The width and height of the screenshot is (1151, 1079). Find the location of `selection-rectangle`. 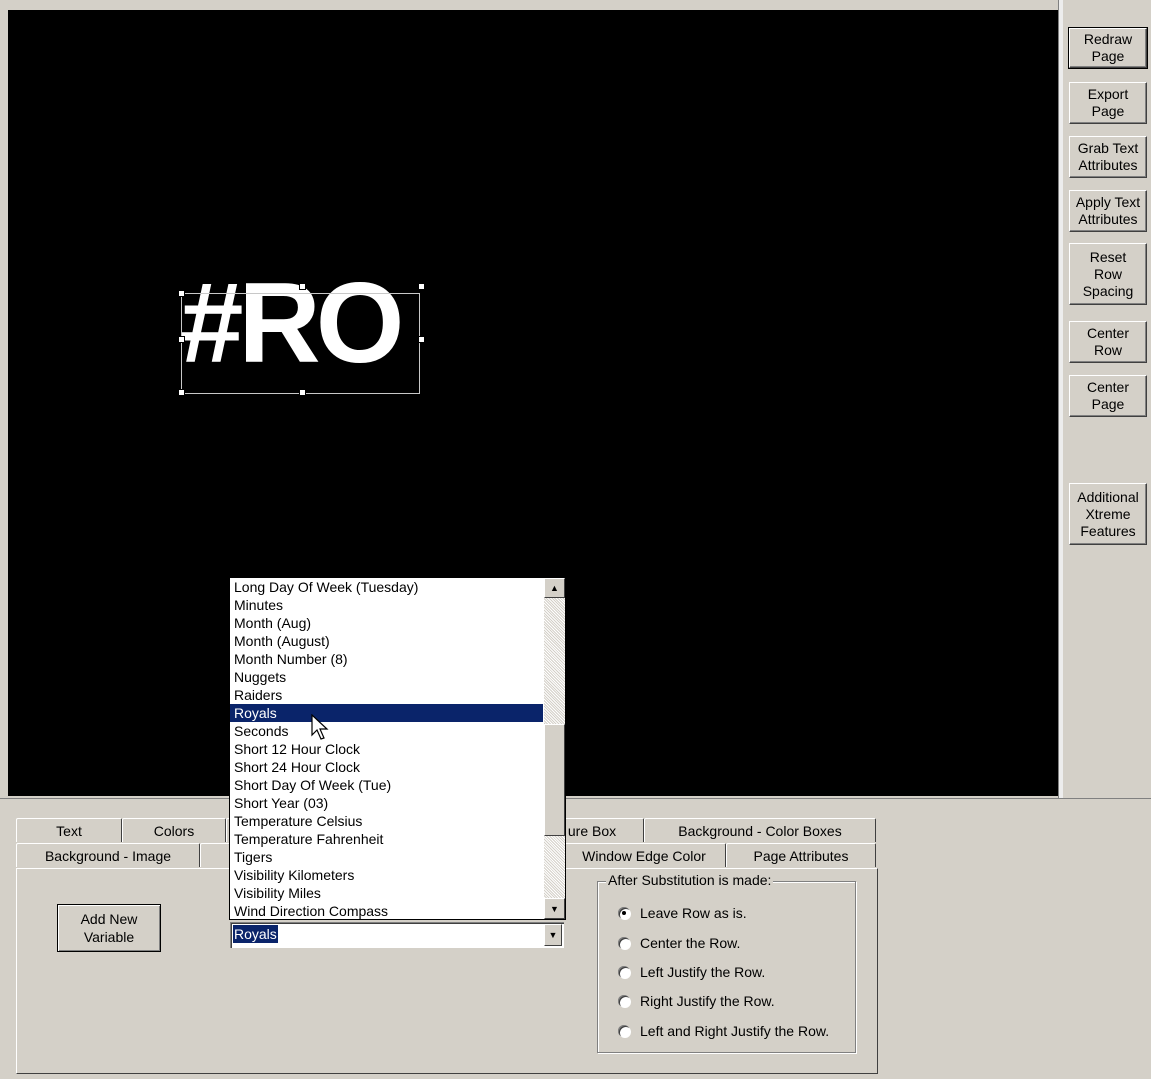

selection-rectangle is located at coordinates (300, 343).